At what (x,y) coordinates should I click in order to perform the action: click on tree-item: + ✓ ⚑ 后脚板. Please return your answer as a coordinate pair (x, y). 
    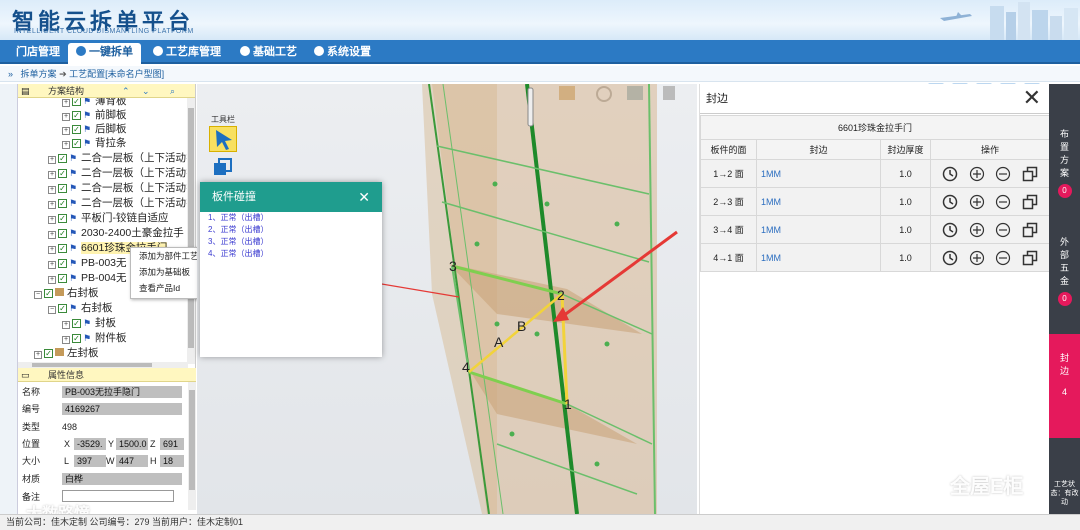
    Looking at the image, I should click on (94, 129).